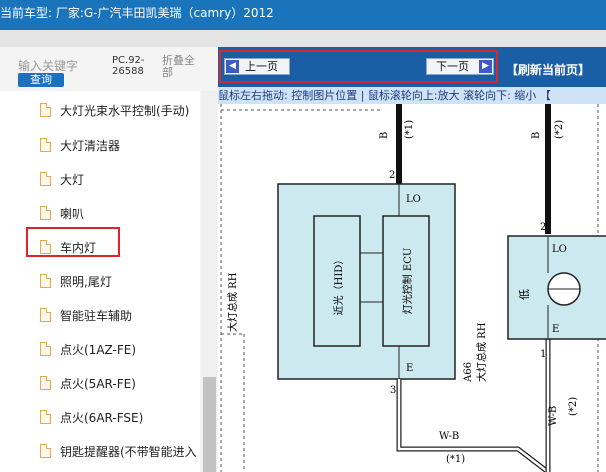  Describe the element at coordinates (41, 80) in the screenshot. I see `query-button: 查询` at that location.